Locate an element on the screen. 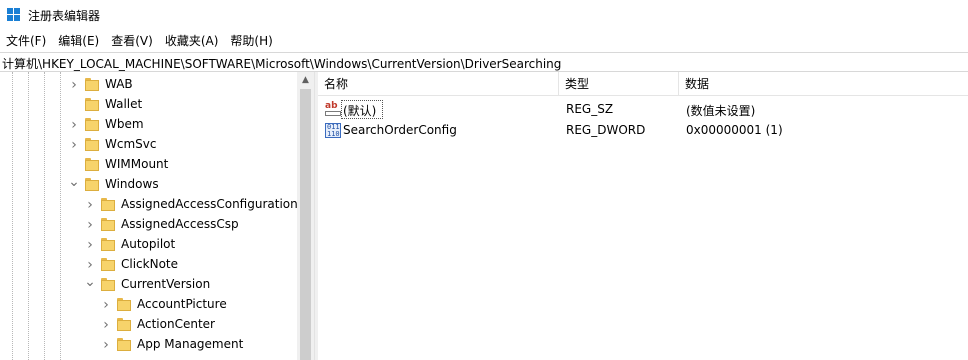 The width and height of the screenshot is (968, 360). menu-edit: 编辑(E) is located at coordinates (78, 41).